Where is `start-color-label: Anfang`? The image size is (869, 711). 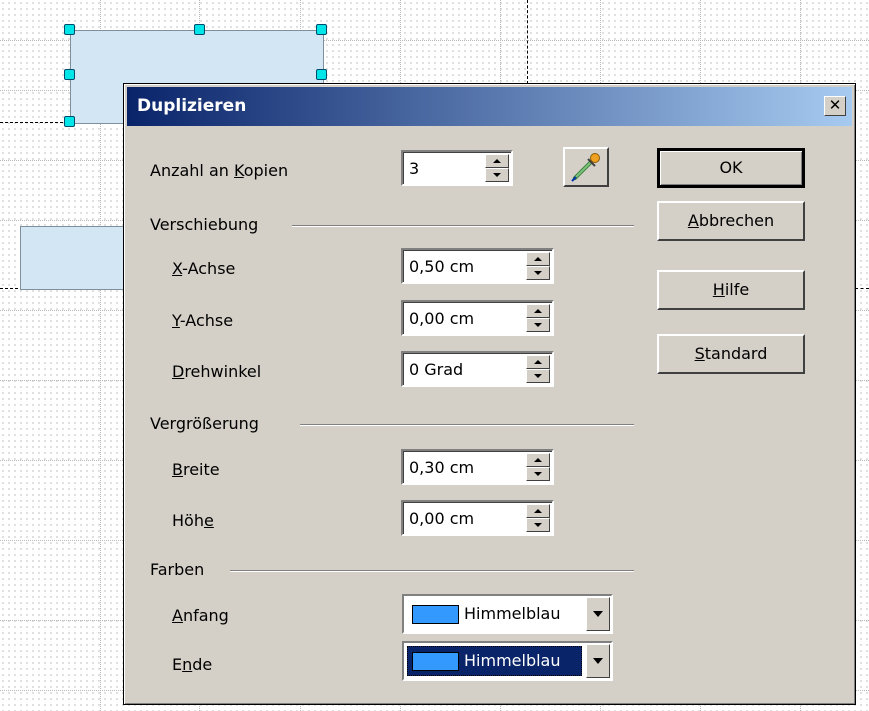 start-color-label: Anfang is located at coordinates (200, 615).